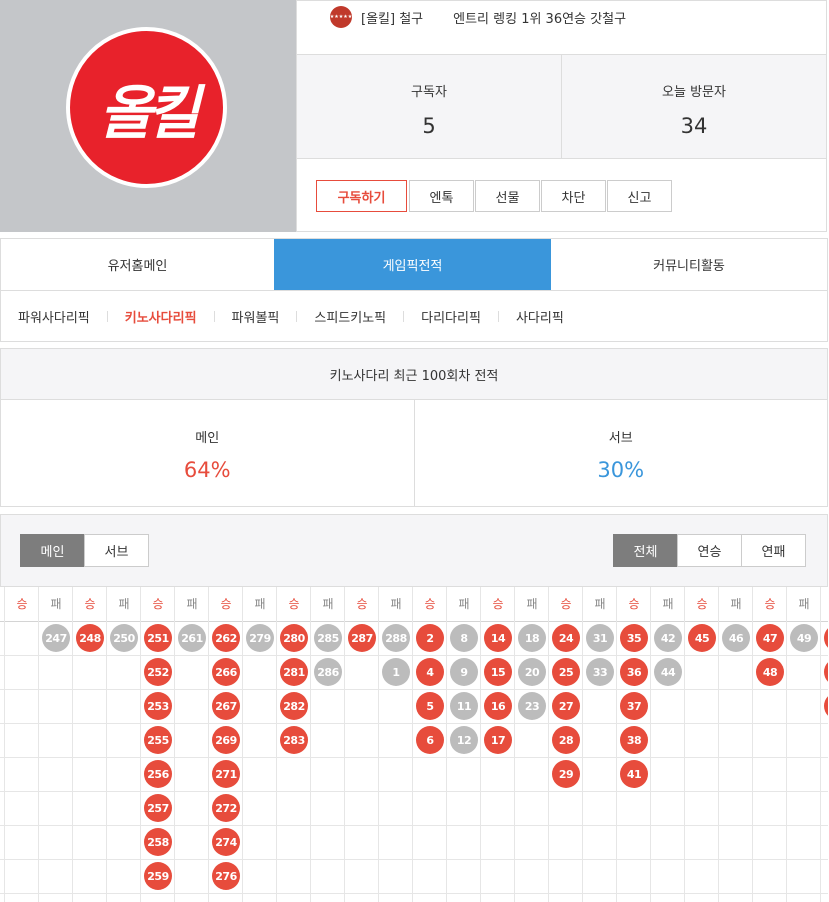  Describe the element at coordinates (620, 438) in the screenshot. I see `summary-label: 서브` at that location.